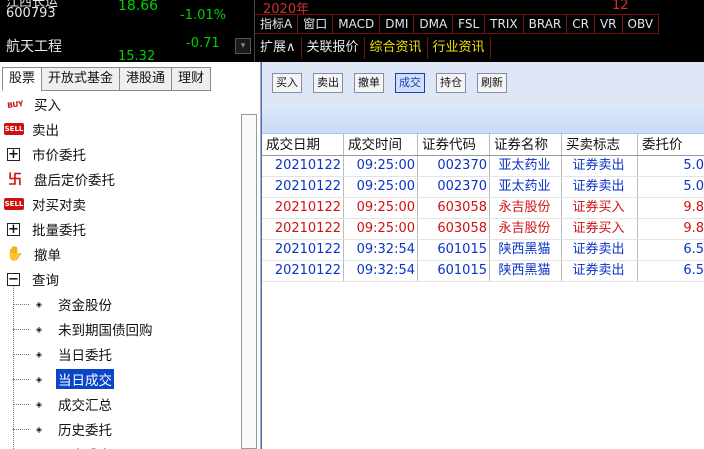 The image size is (704, 449). I want to click on indicator-tab-dma: DMA, so click(434, 24).